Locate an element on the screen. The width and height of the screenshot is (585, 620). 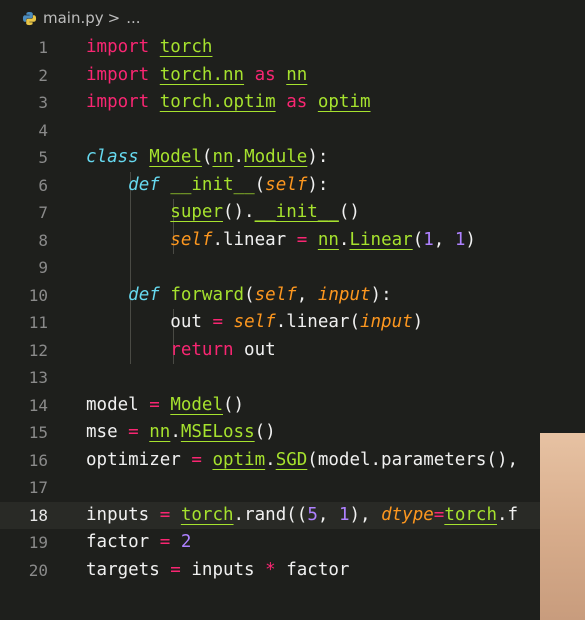
code-text: factor = 2 is located at coordinates (138, 543).